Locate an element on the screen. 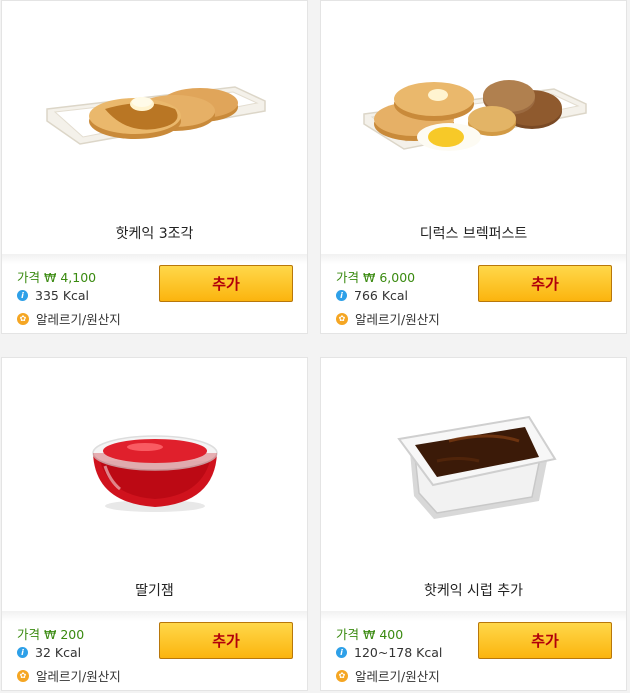 Image resolution: width=630 pixels, height=693 pixels. product-kcal: i 335 Kcal is located at coordinates (53, 295).